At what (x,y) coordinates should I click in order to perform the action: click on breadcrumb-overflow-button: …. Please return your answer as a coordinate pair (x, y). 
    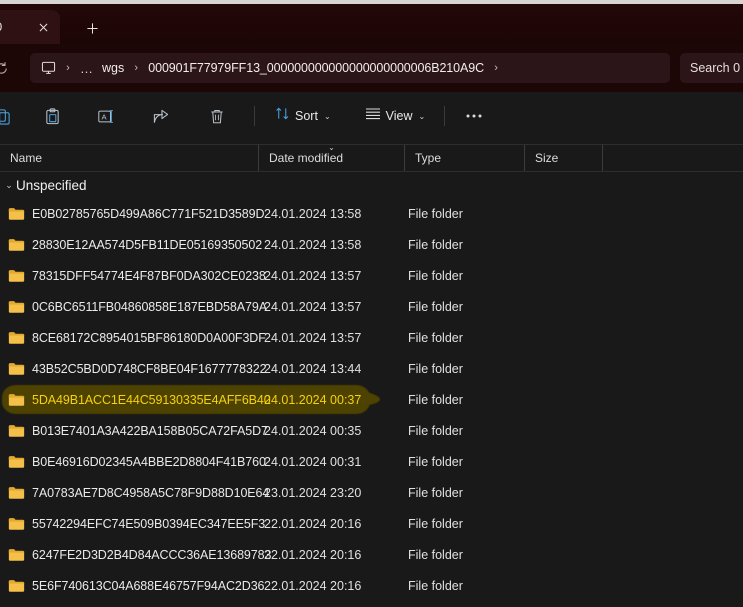
    Looking at the image, I should click on (87, 68).